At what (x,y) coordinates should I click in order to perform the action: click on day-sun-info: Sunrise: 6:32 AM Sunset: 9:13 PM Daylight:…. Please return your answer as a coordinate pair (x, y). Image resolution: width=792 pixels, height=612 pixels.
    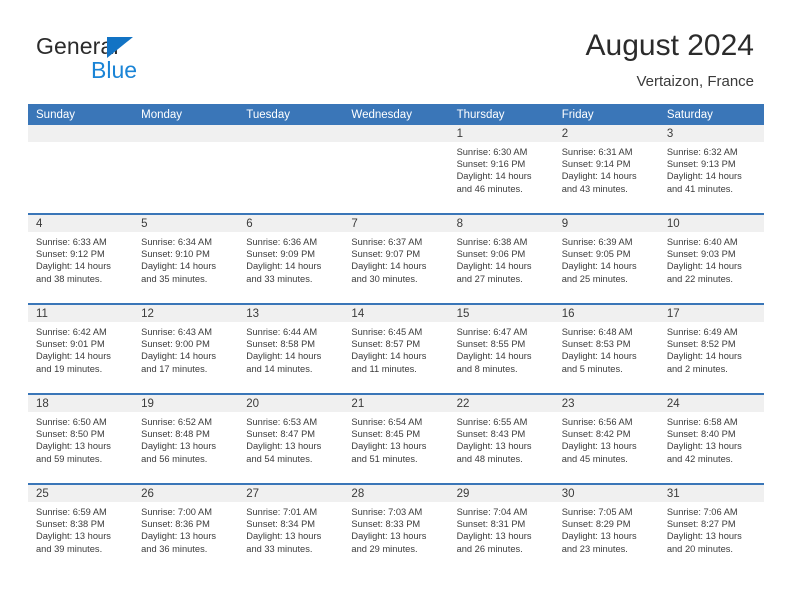
    Looking at the image, I should click on (711, 168).